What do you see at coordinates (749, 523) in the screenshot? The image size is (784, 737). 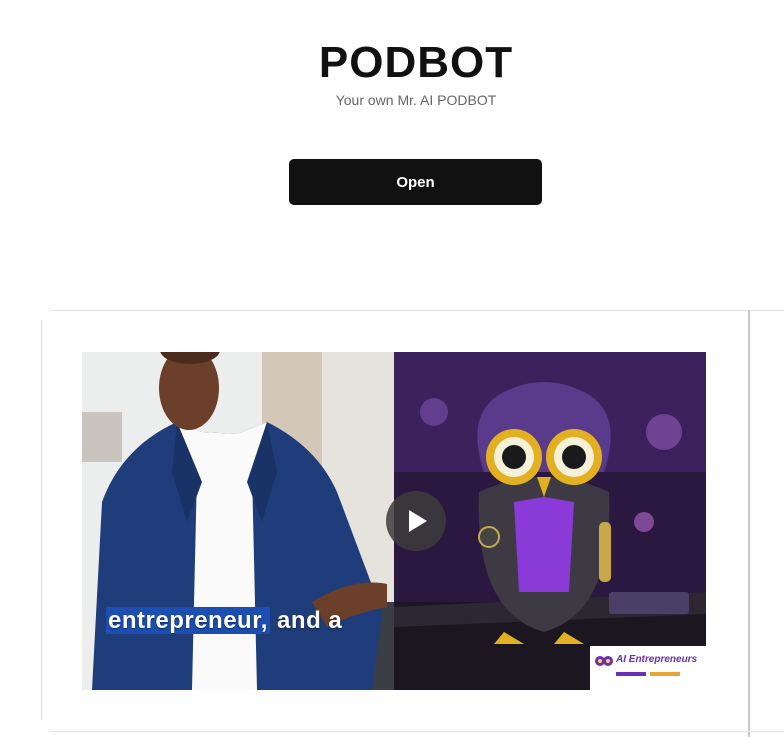 I see `card-right-divider` at bounding box center [749, 523].